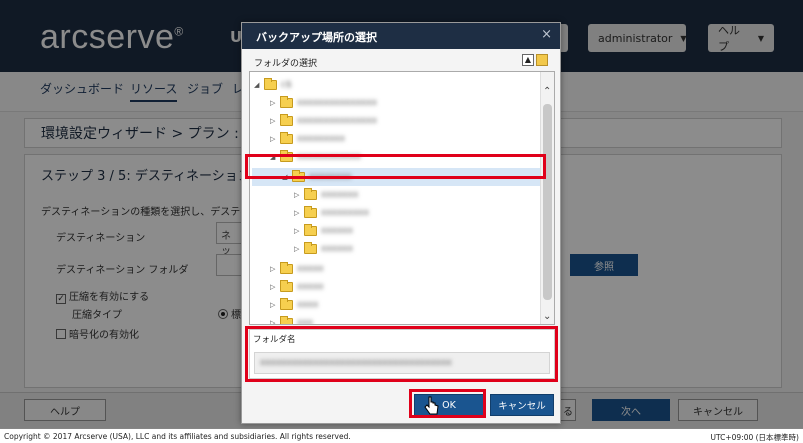 The width and height of the screenshot is (803, 443). Describe the element at coordinates (447, 403) in the screenshot. I see `highlight-ok-button` at that location.